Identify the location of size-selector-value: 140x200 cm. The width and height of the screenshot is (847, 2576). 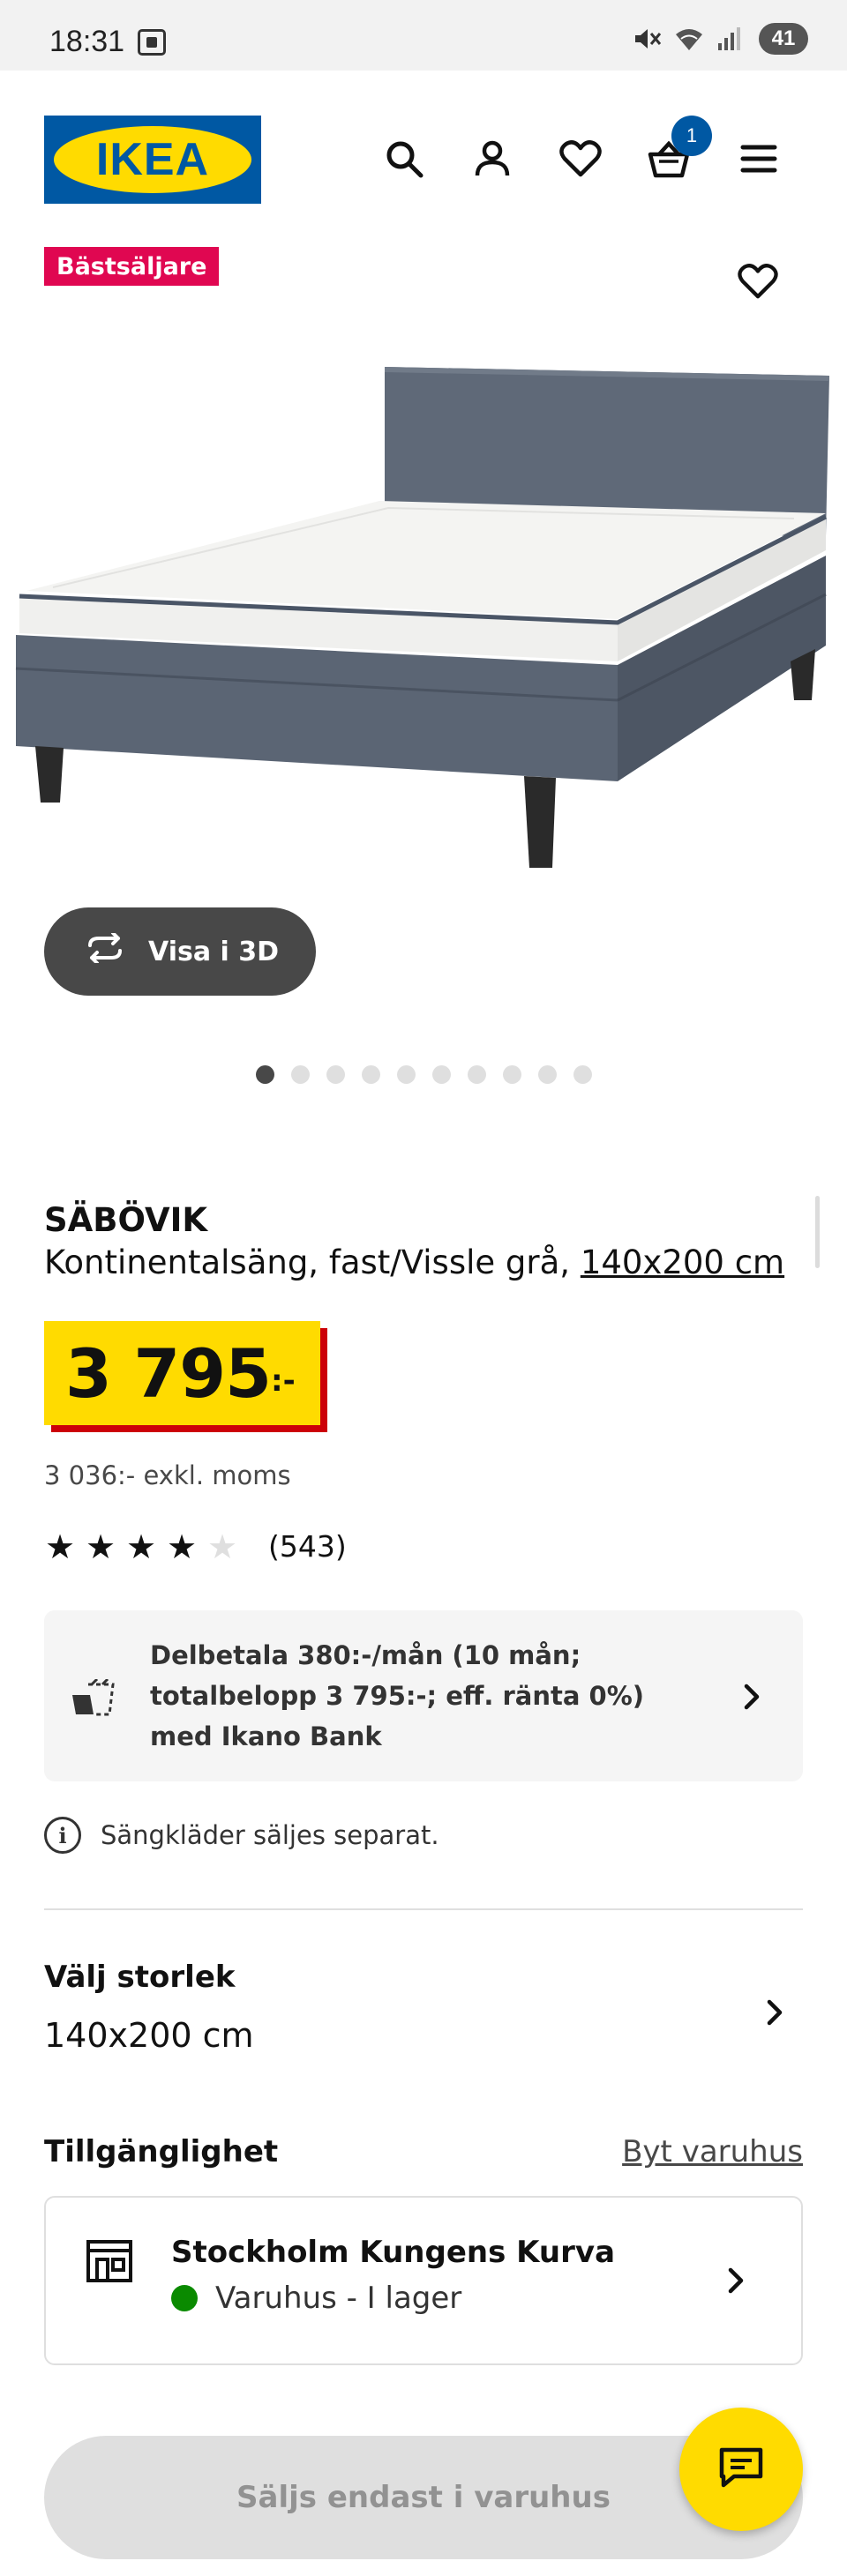
(149, 2035).